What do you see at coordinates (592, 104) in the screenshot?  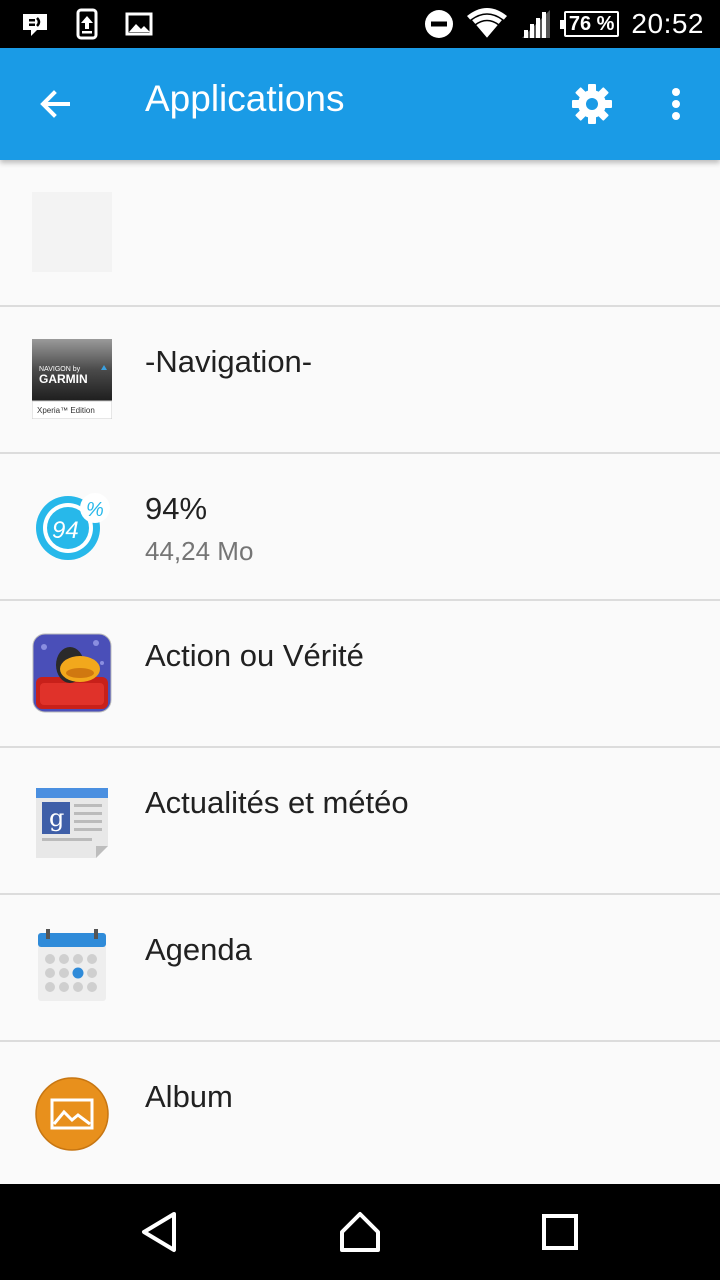 I see `gear-icon` at bounding box center [592, 104].